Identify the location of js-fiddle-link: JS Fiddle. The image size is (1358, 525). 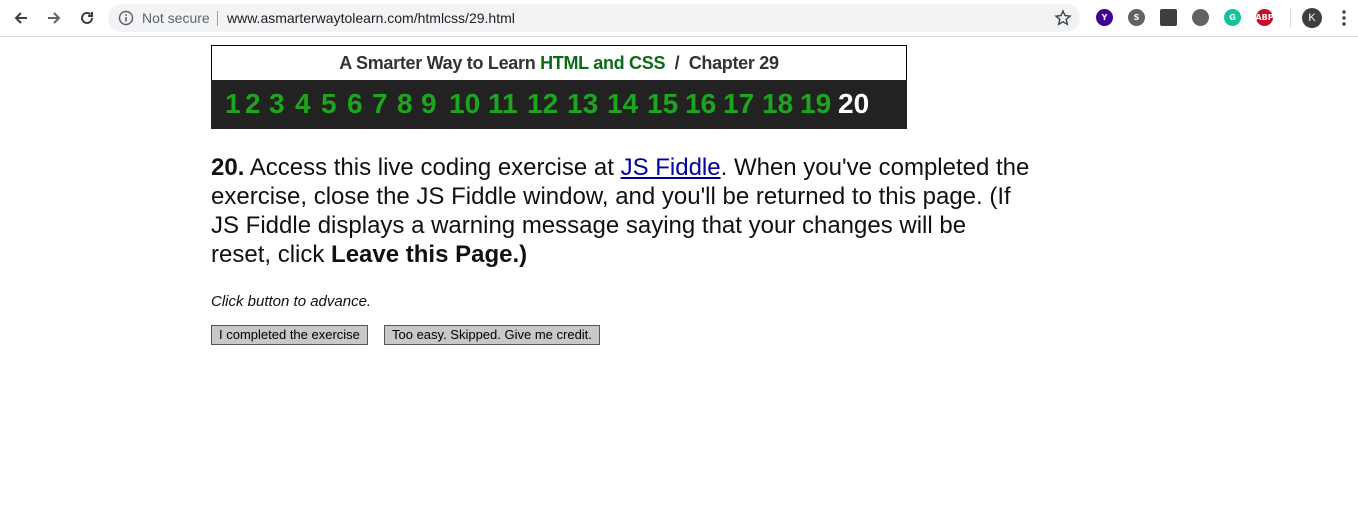
(671, 167).